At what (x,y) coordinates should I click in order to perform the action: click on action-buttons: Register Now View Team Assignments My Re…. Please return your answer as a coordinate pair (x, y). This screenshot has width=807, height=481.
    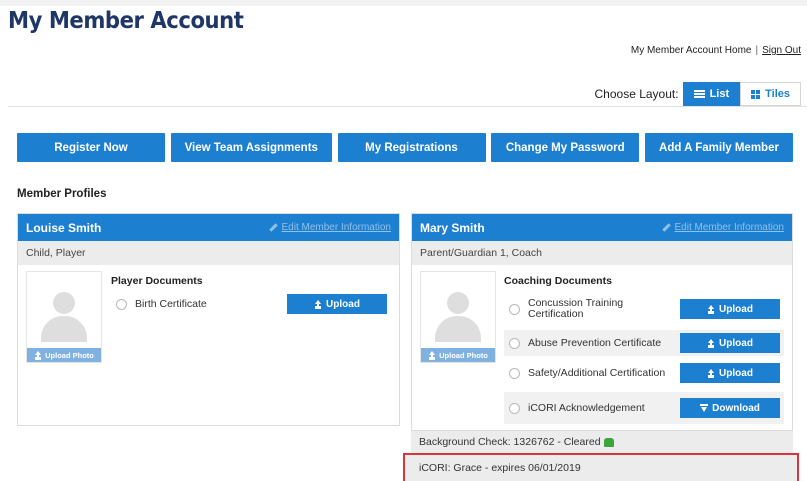
    Looking at the image, I should click on (405, 147).